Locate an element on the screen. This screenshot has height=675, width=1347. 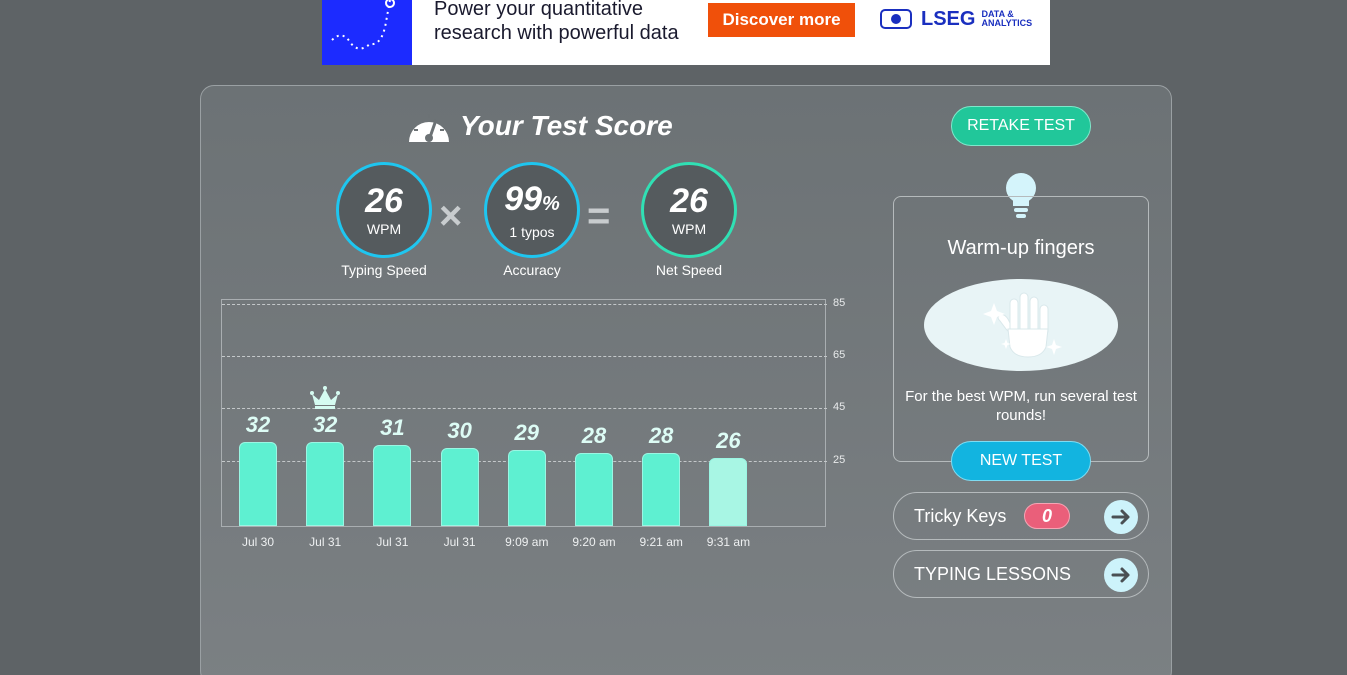
chart-y-tick: 85 is located at coordinates (839, 303).